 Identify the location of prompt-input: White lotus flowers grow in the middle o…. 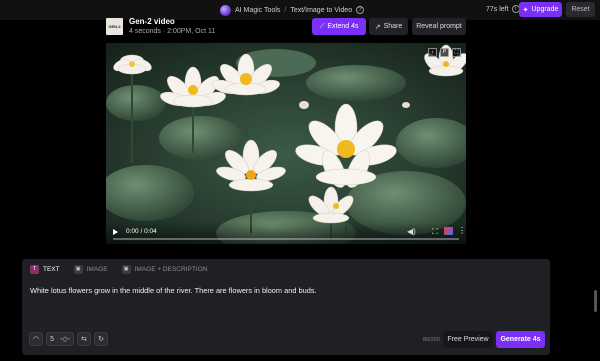
(173, 290).